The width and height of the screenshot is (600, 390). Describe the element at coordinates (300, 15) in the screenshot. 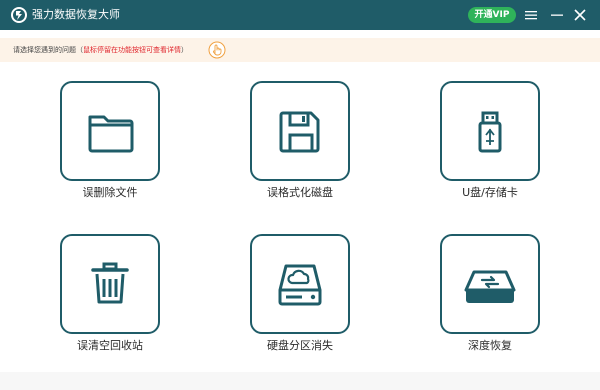

I see `title-bar: 强力数据恢复大师 开通VIP` at that location.